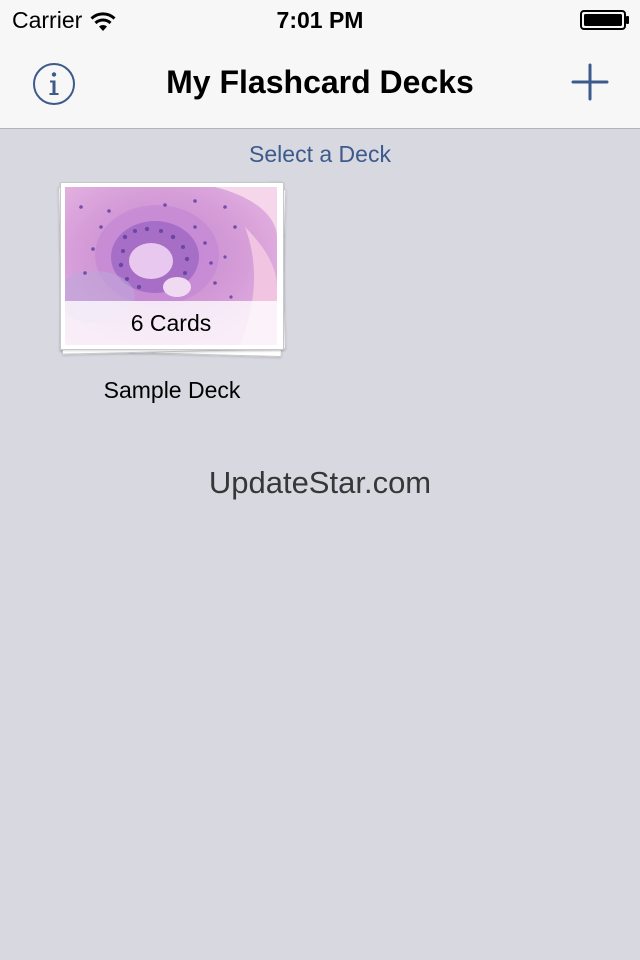 The width and height of the screenshot is (640, 960). I want to click on battery-icon, so click(605, 20).